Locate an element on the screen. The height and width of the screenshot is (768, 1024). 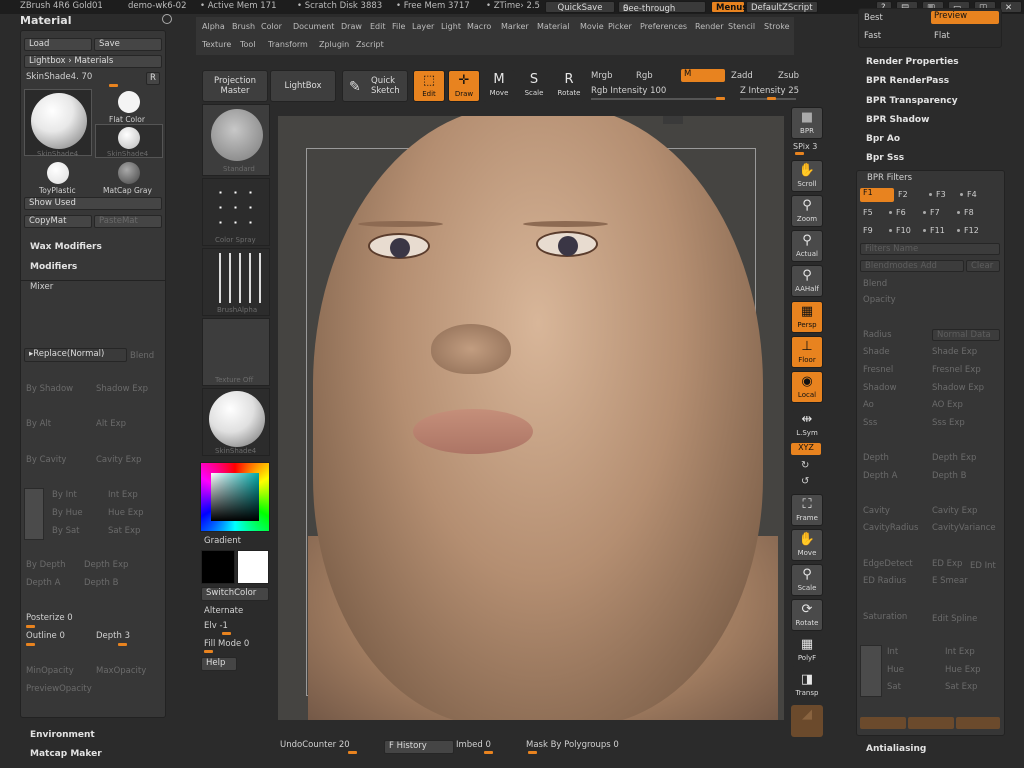
ao-slider: Ao is located at coordinates (868, 405).